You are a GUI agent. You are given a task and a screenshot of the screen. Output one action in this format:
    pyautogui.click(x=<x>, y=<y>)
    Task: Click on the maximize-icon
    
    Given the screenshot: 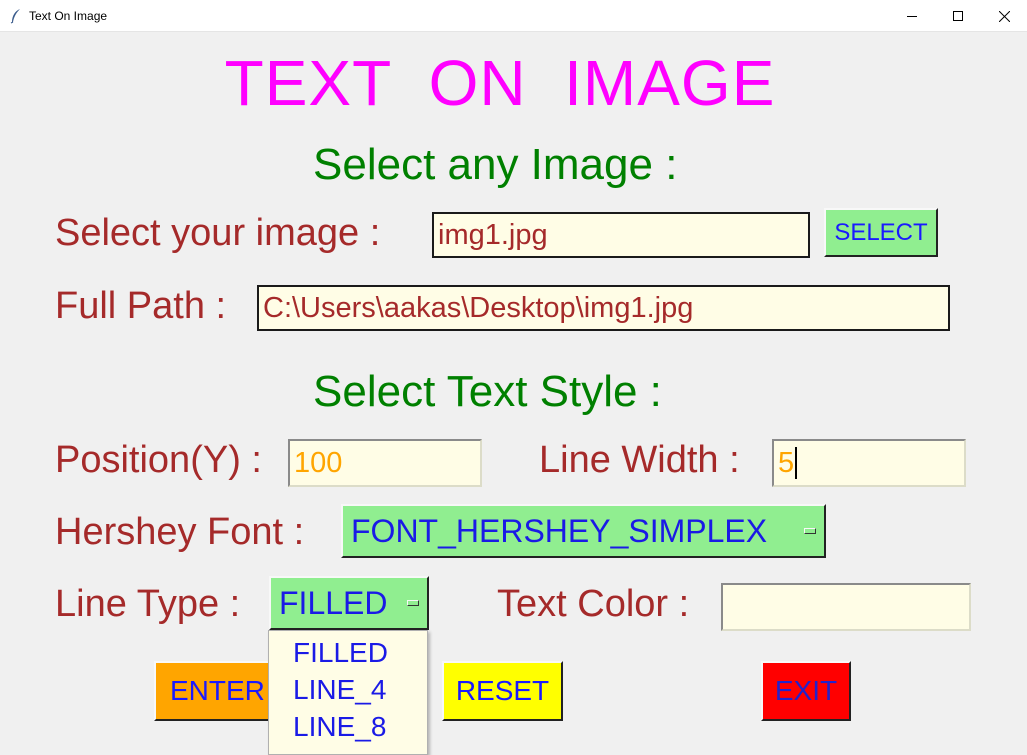 What is the action you would take?
    pyautogui.click(x=957, y=15)
    